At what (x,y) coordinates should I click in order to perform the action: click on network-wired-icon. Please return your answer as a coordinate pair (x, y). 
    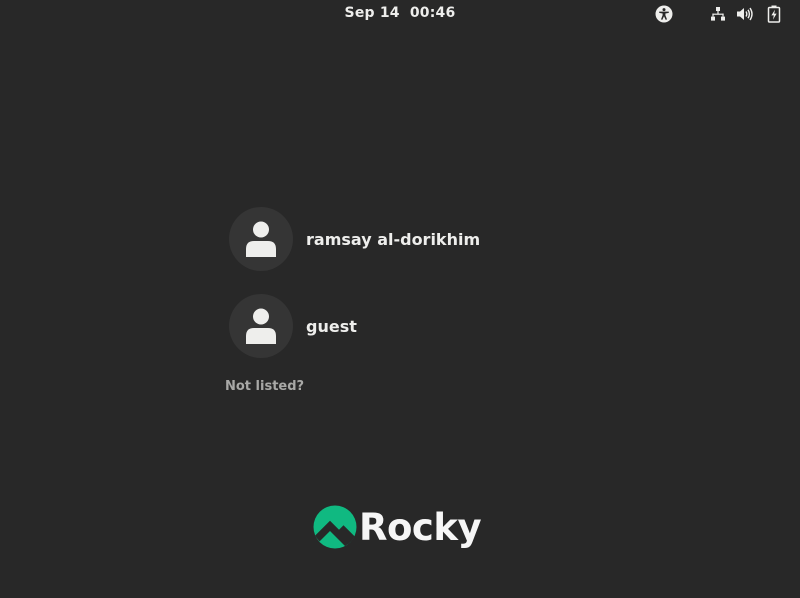
    Looking at the image, I should click on (718, 14).